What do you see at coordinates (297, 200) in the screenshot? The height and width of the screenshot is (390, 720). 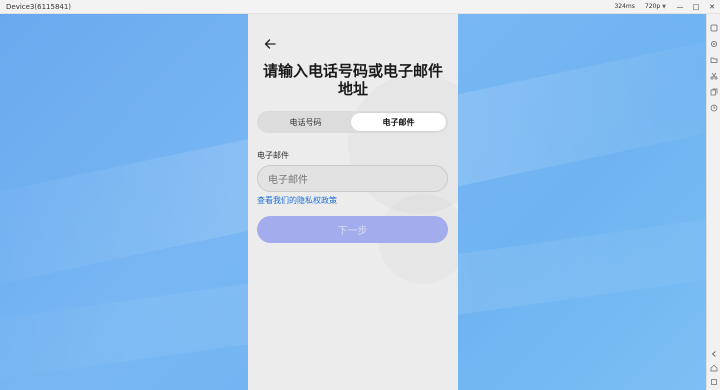 I see `privacy-policy-link: 查看我们的隐私权政策` at bounding box center [297, 200].